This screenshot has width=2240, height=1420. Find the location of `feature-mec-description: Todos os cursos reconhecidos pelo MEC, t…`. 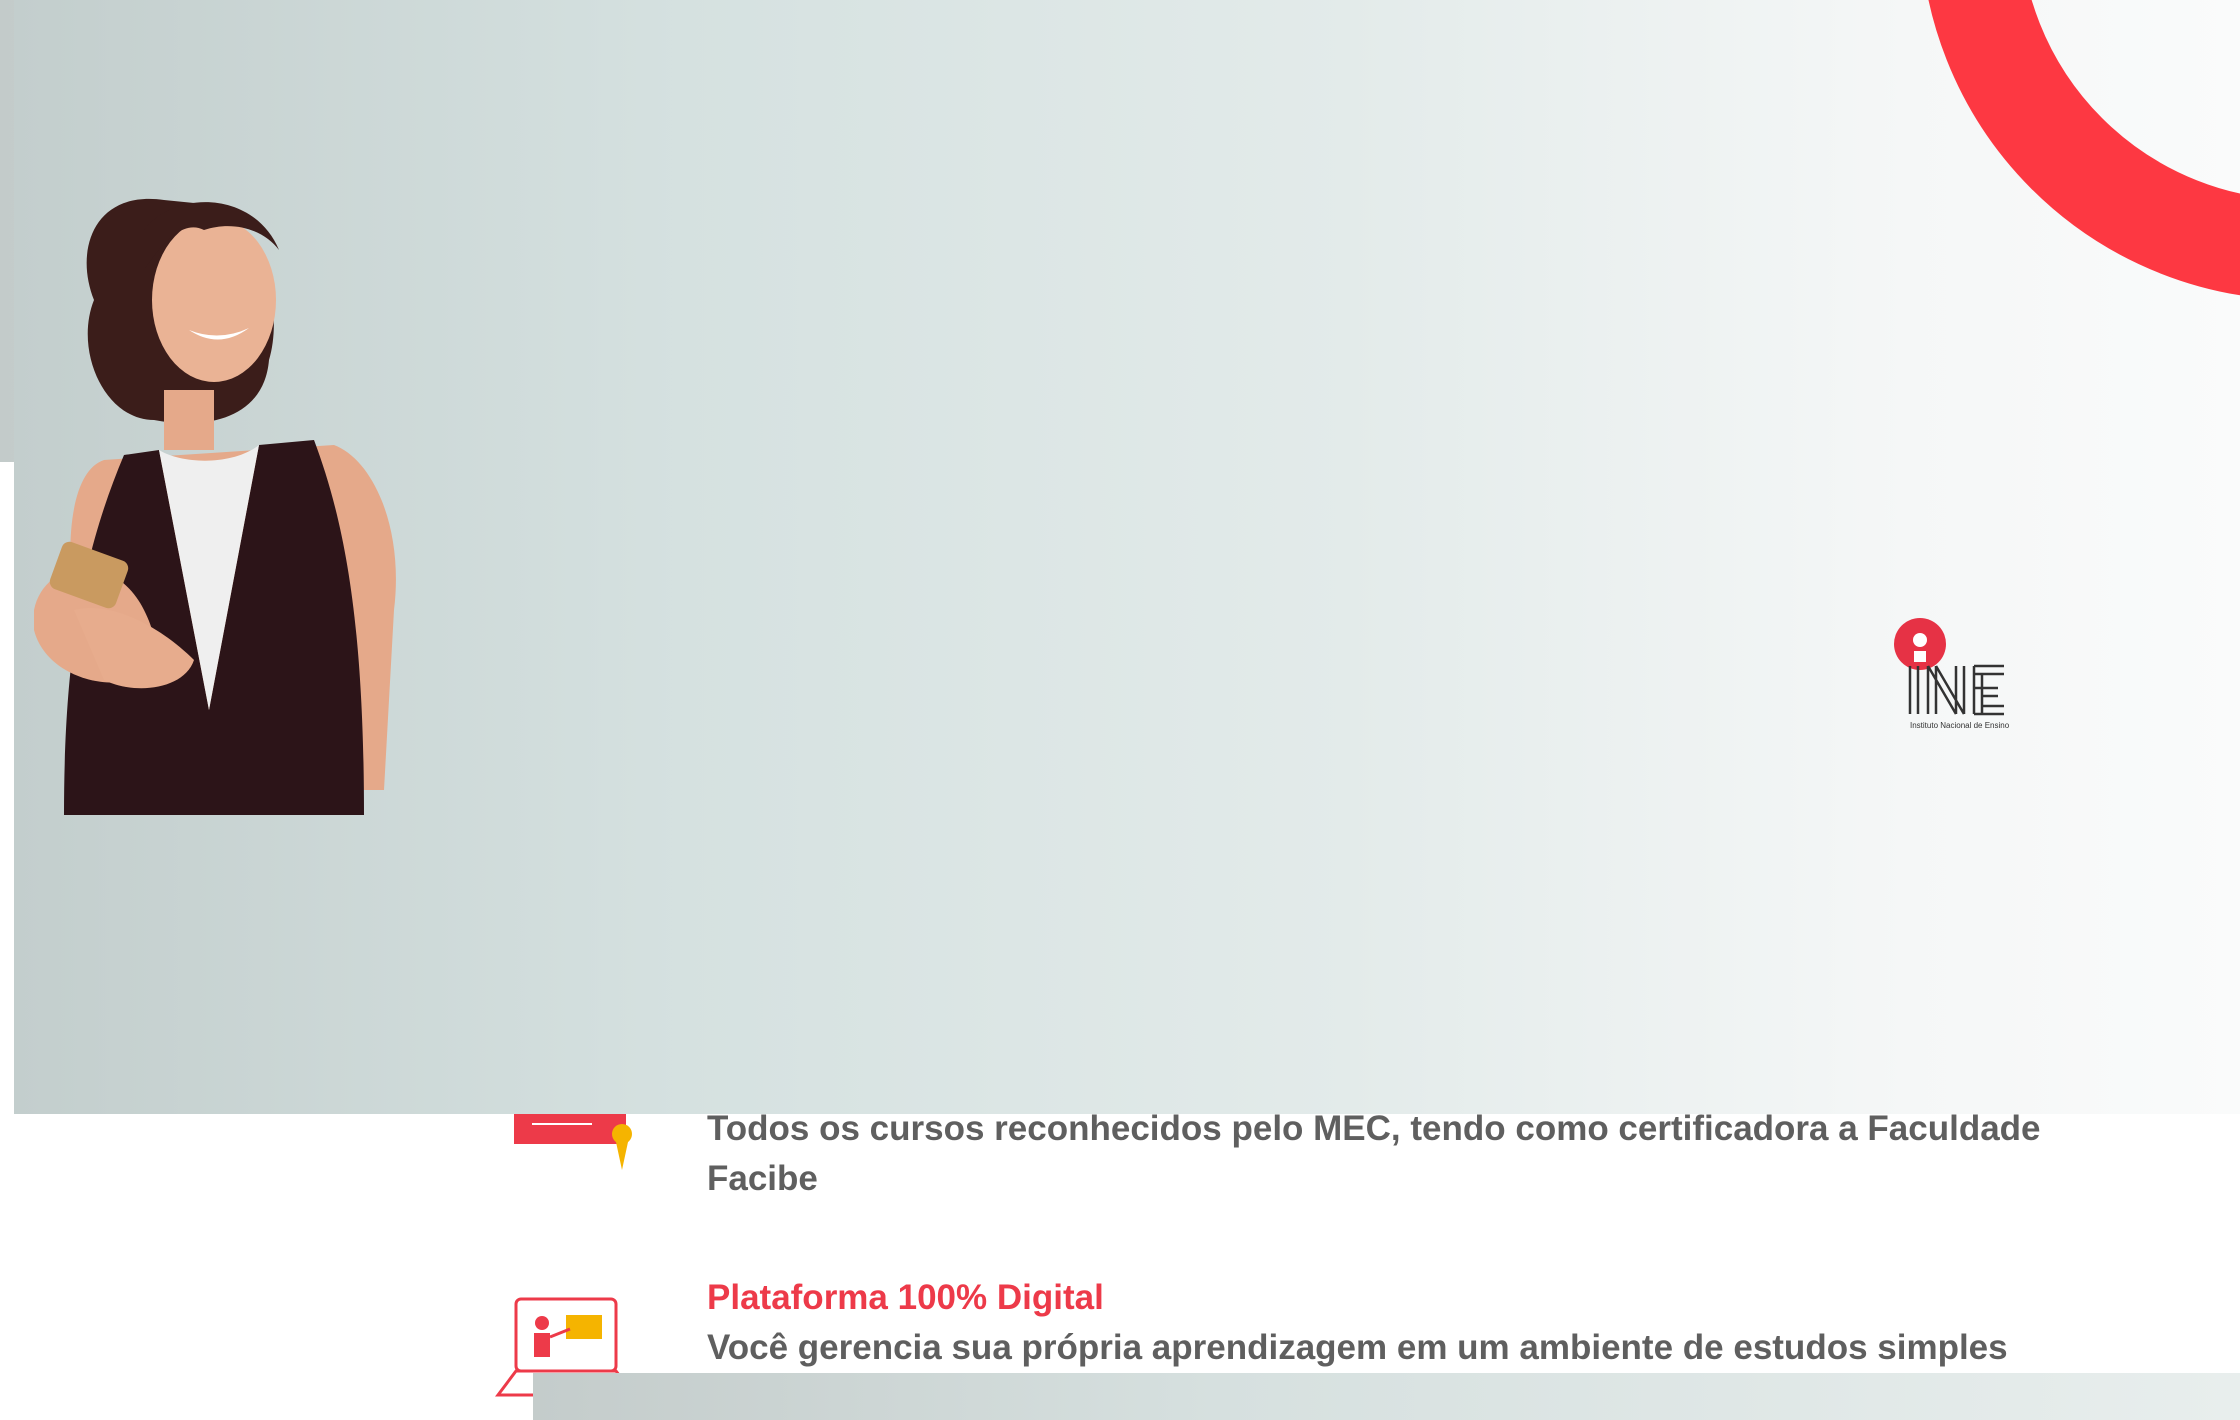

feature-mec-description: Todos os cursos reconhecidos pelo MEC, t… is located at coordinates (1374, 1153).